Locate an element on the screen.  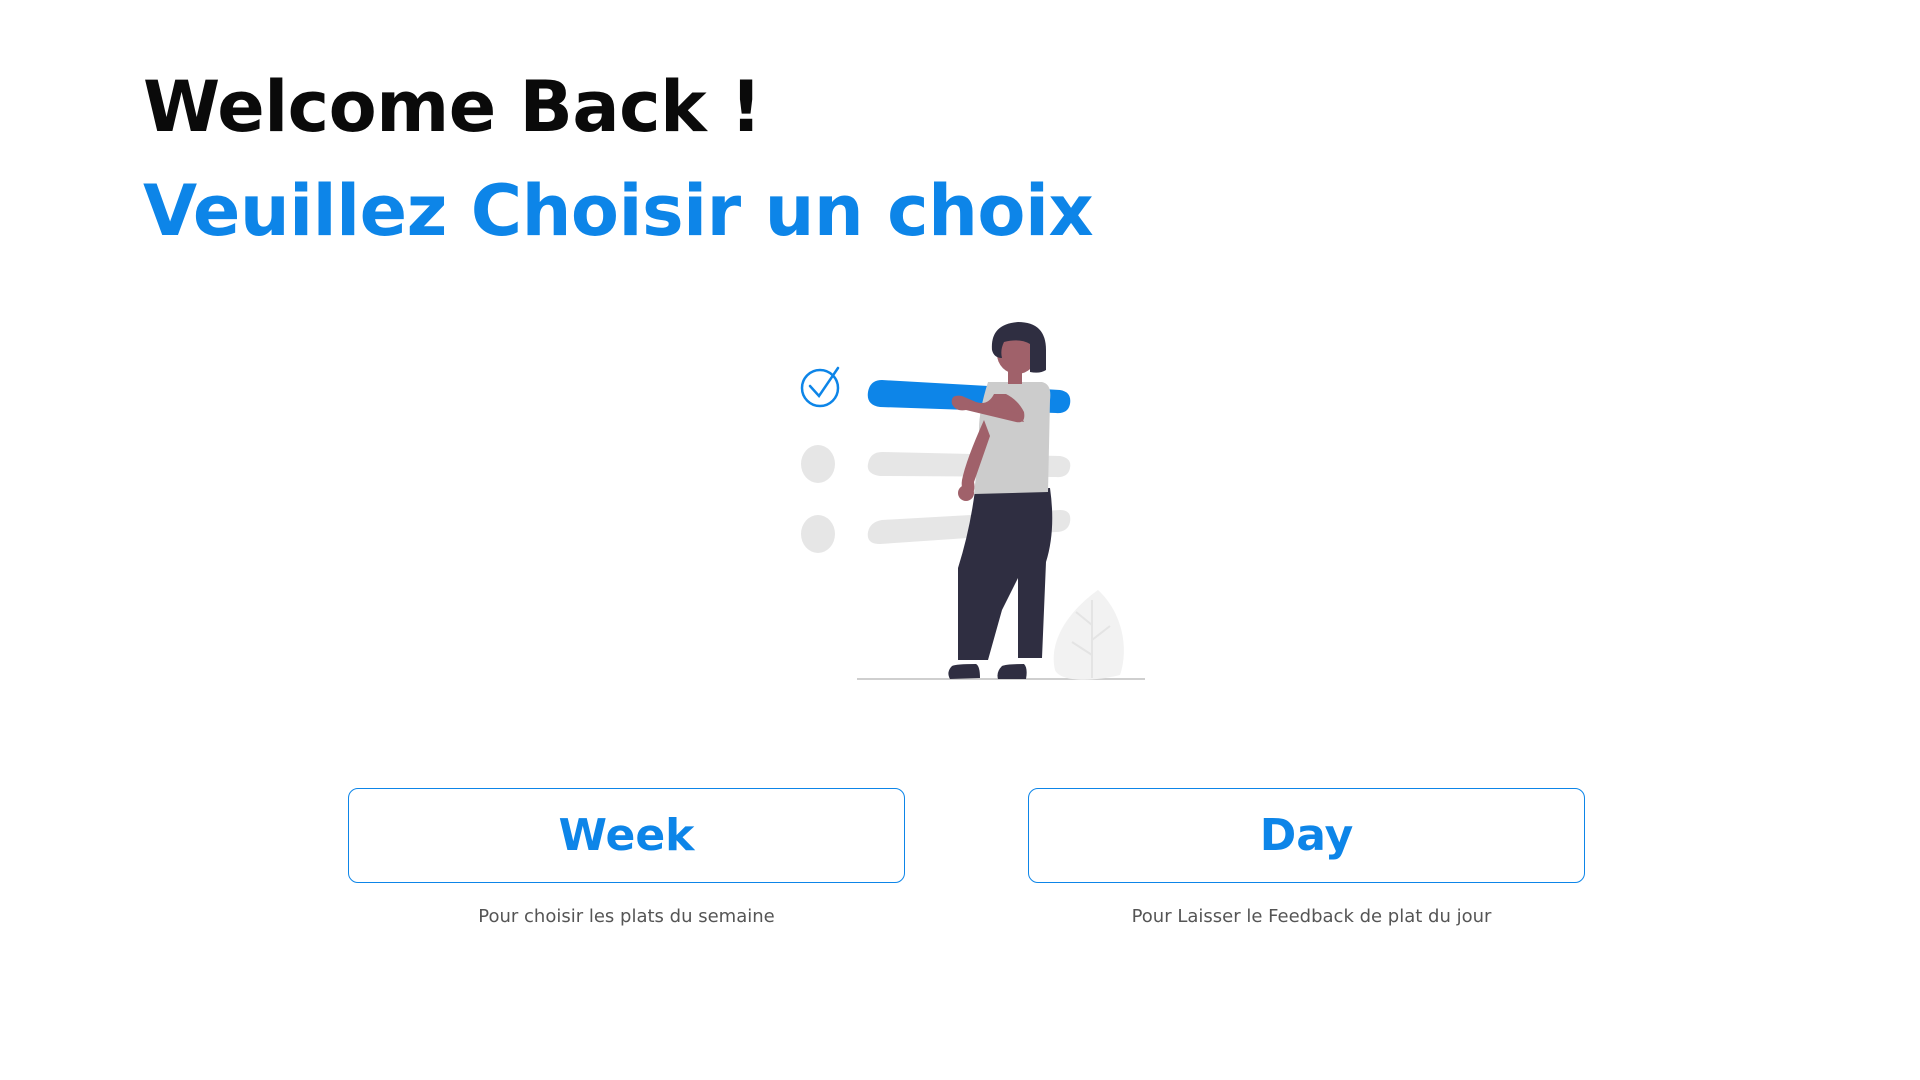
illustration-svg is located at coordinates (972, 501).